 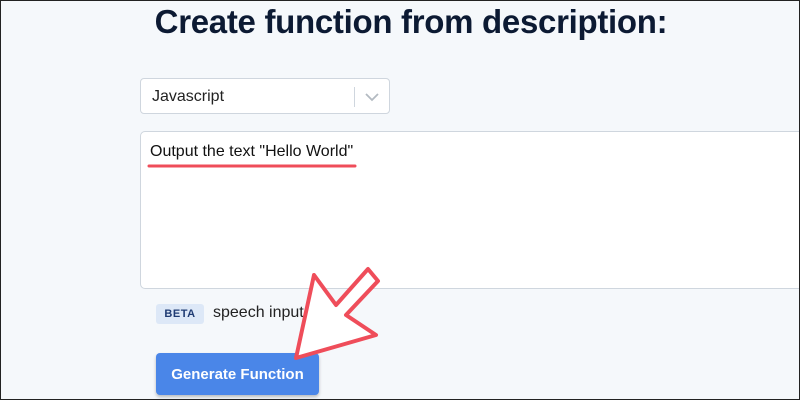 What do you see at coordinates (252, 166) in the screenshot?
I see `annotation-underline` at bounding box center [252, 166].